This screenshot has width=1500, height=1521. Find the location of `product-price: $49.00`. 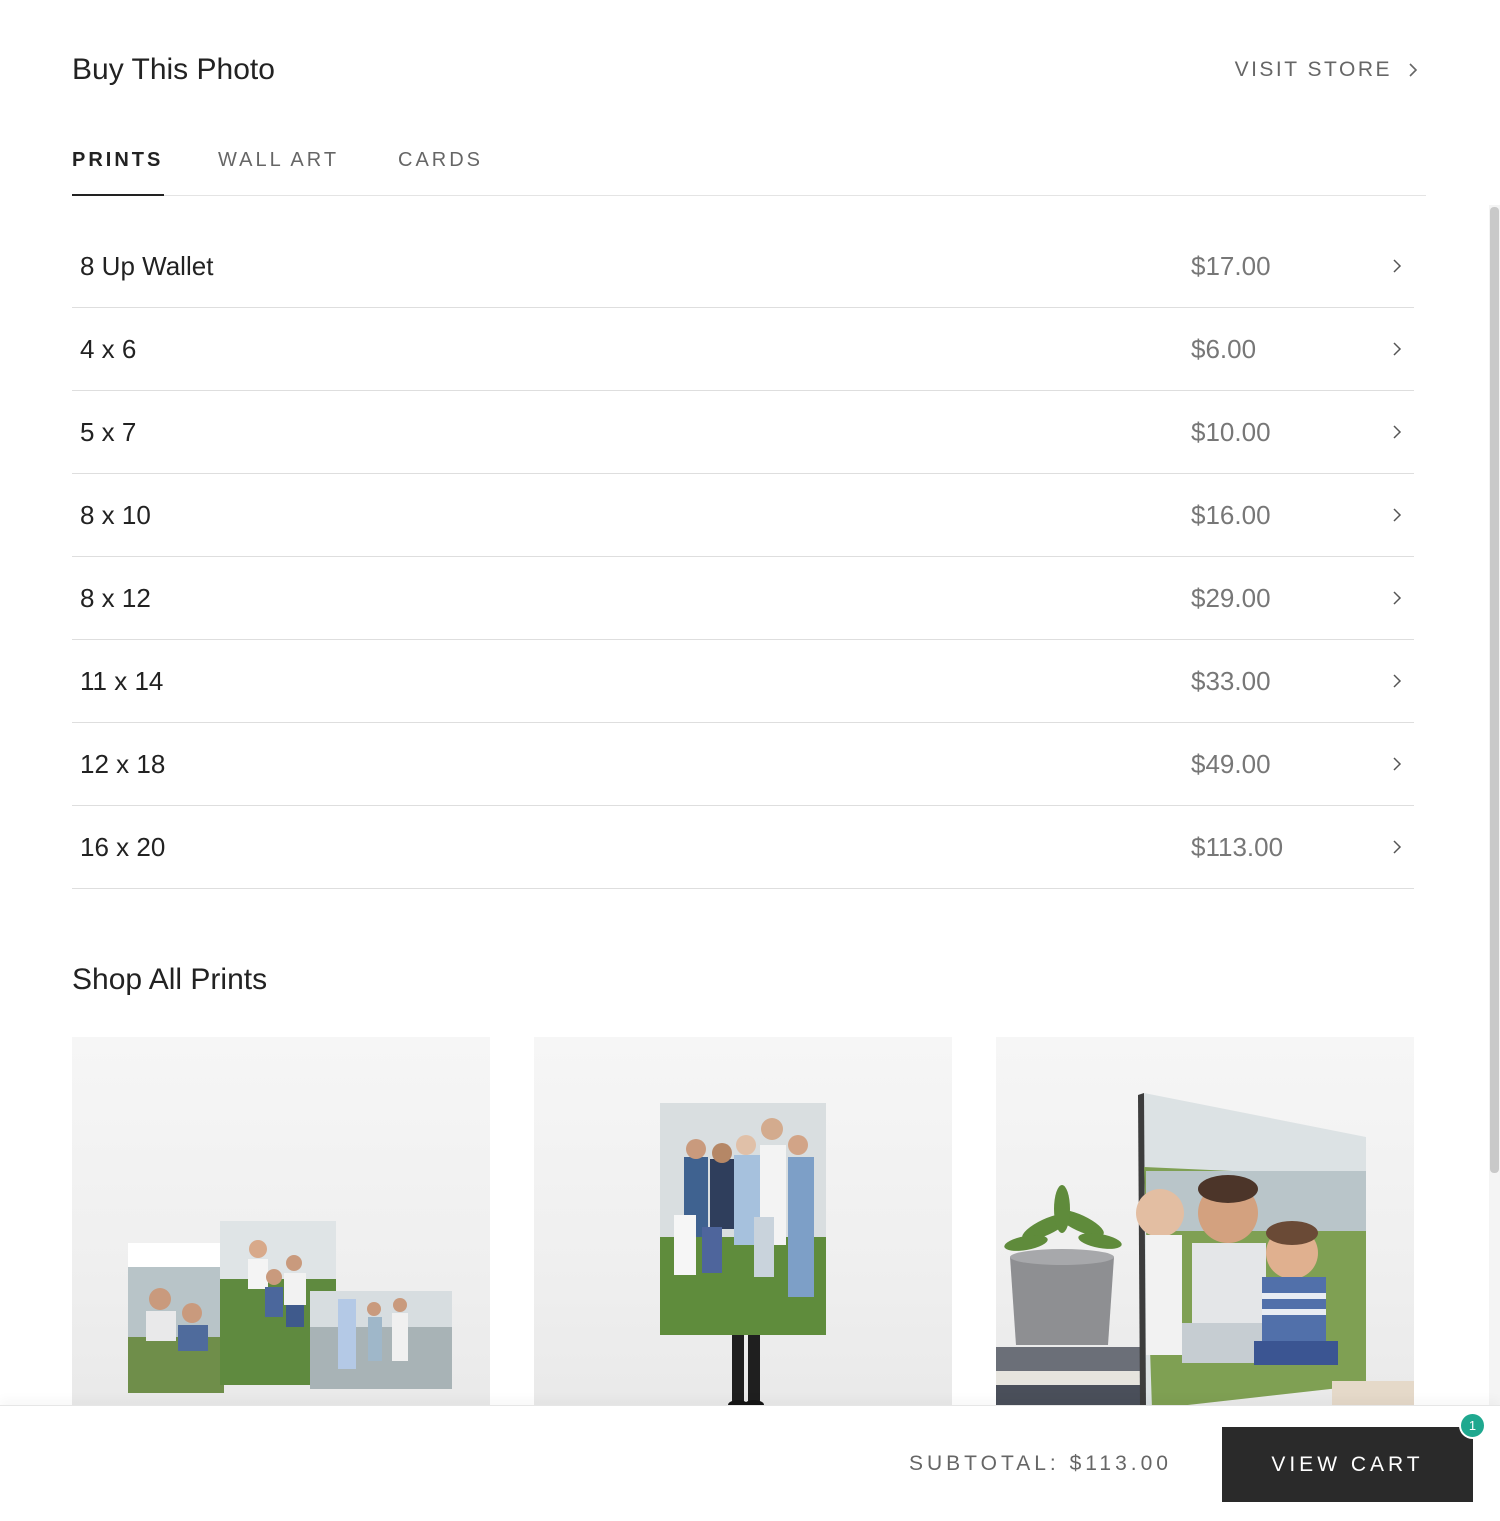

product-price: $49.00 is located at coordinates (1231, 764).